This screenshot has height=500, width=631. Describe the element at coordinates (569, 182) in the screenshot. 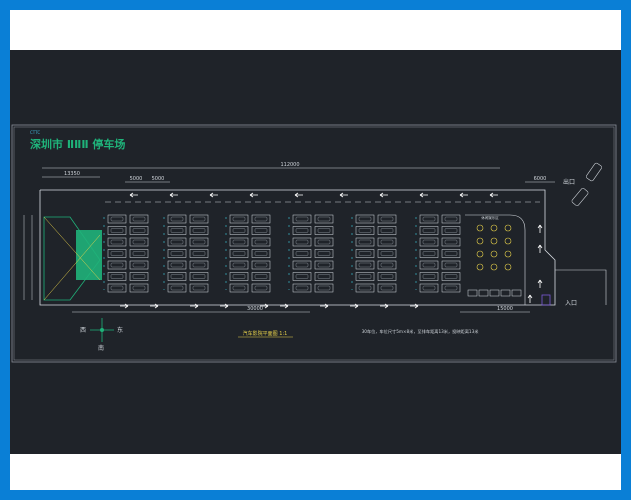

I see `exit-label: 出口` at that location.